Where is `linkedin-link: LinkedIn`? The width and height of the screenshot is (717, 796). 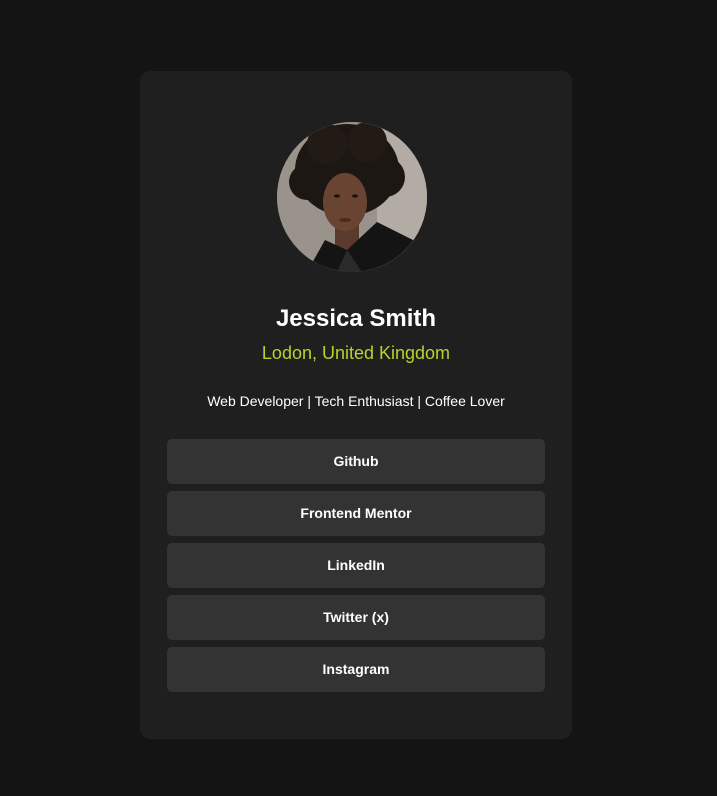
linkedin-link: LinkedIn is located at coordinates (356, 565).